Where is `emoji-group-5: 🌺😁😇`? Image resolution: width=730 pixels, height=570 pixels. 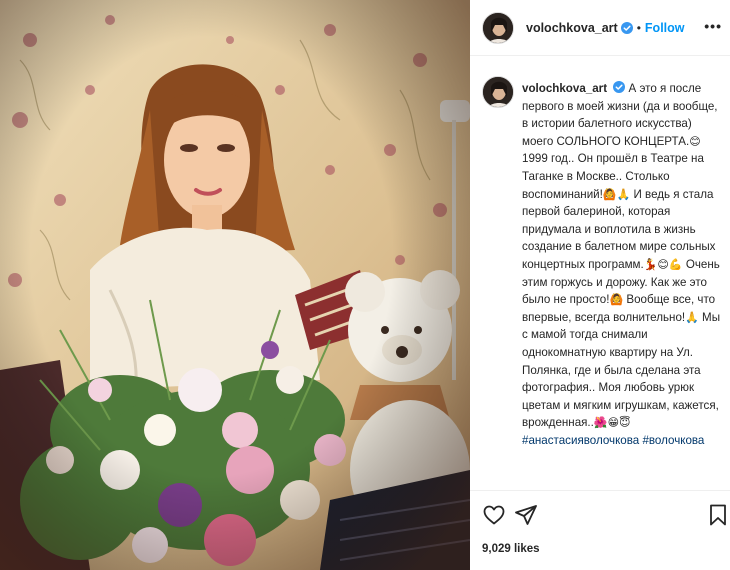
emoji-group-5: 🌺😁😇 is located at coordinates (612, 423).